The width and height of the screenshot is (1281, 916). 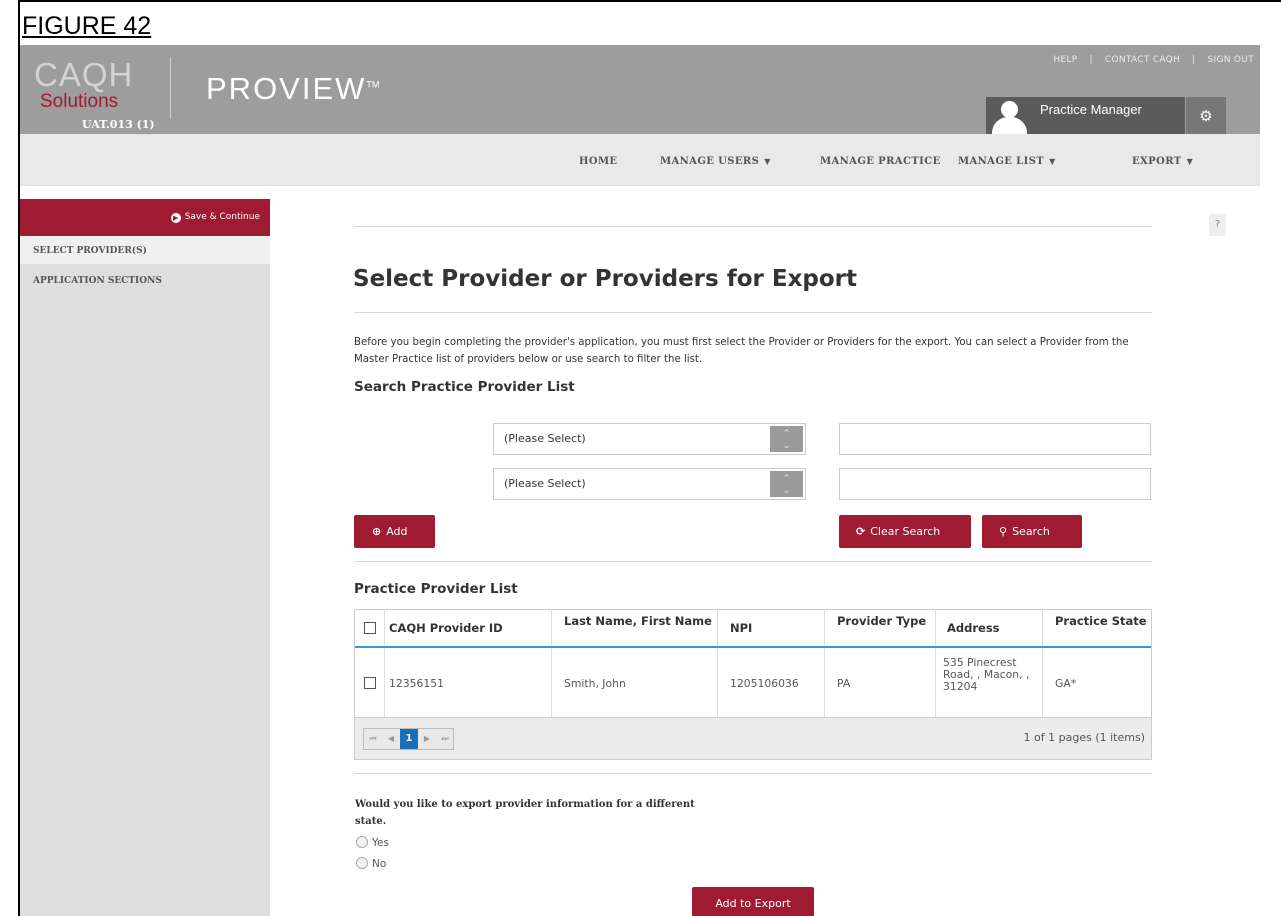 What do you see at coordinates (371, 863) in the screenshot?
I see `radio-no: No` at bounding box center [371, 863].